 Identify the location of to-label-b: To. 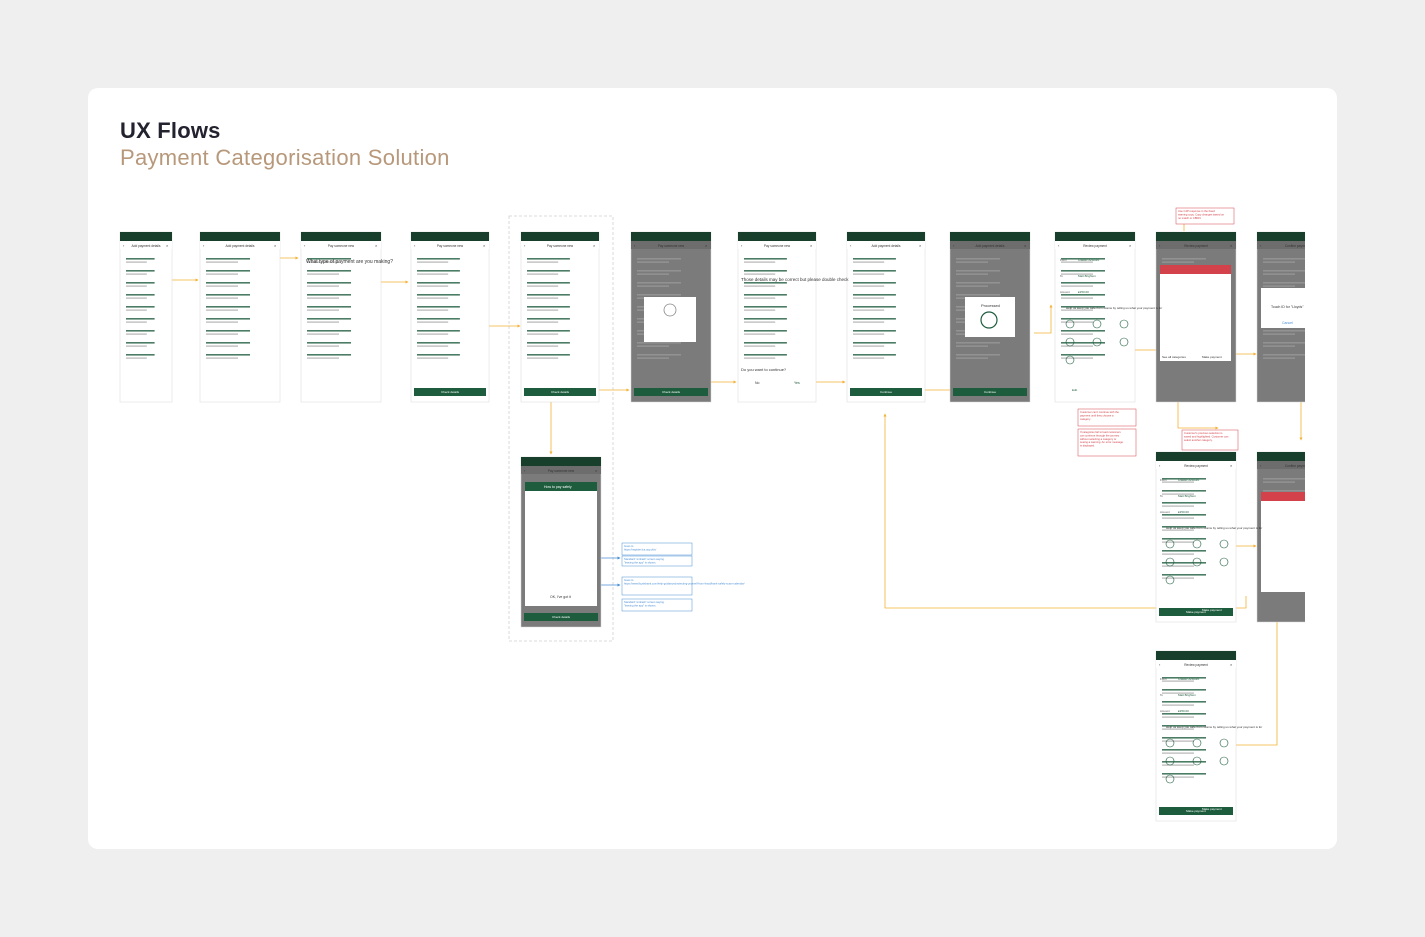
(1161, 496).